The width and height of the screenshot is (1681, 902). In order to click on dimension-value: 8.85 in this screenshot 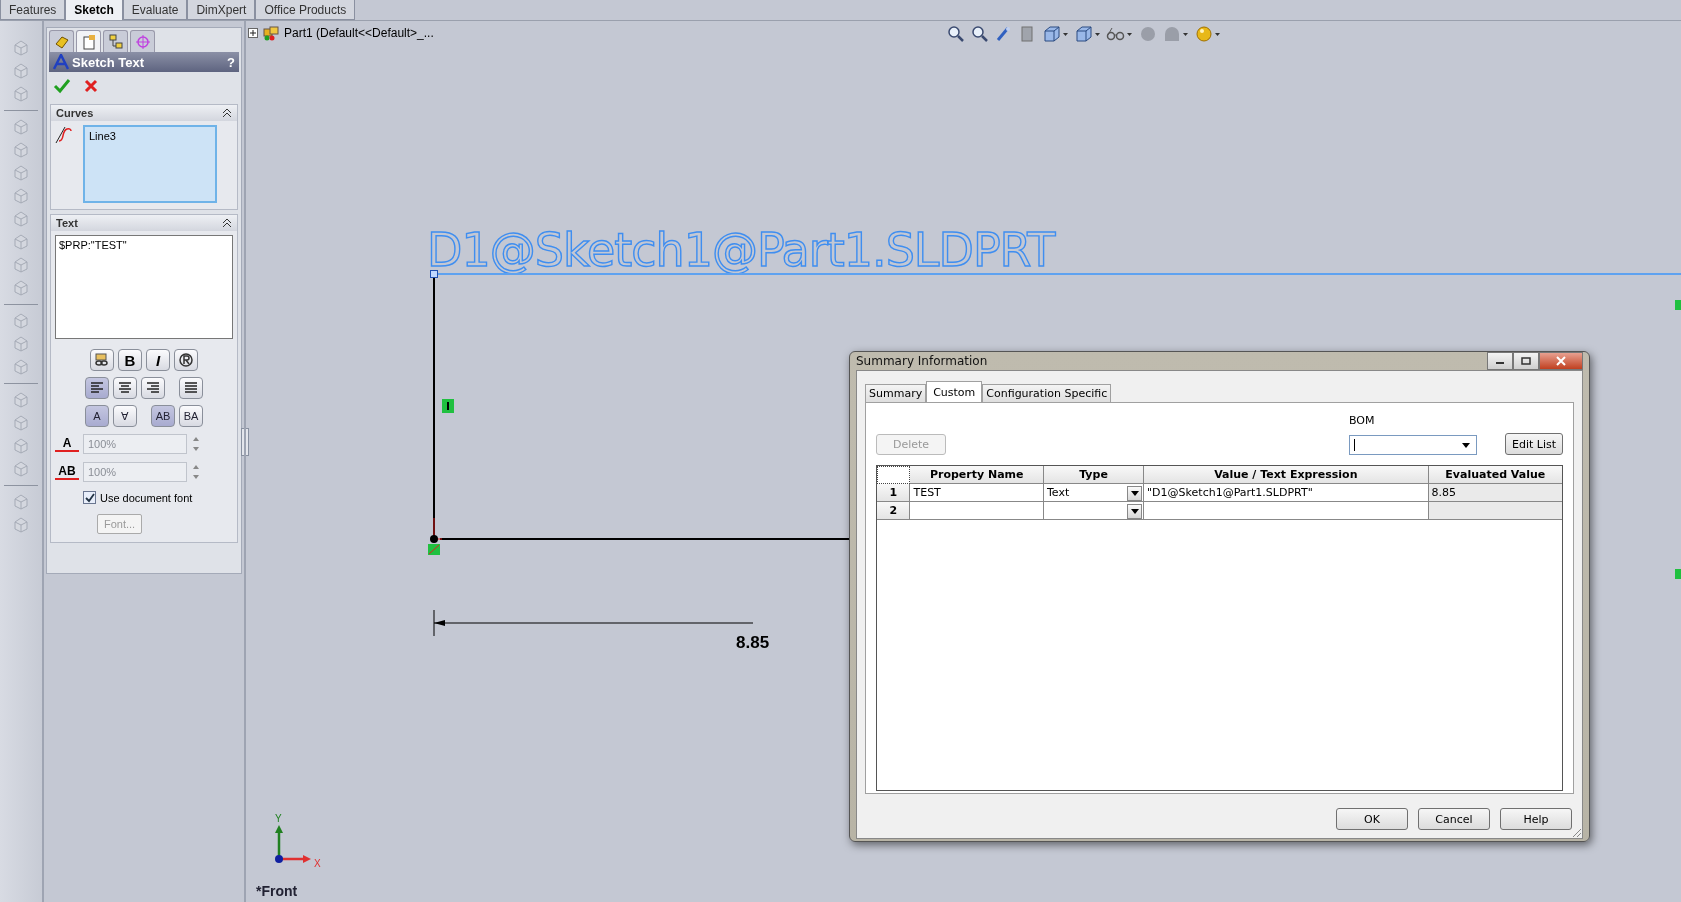, I will do `click(753, 643)`.